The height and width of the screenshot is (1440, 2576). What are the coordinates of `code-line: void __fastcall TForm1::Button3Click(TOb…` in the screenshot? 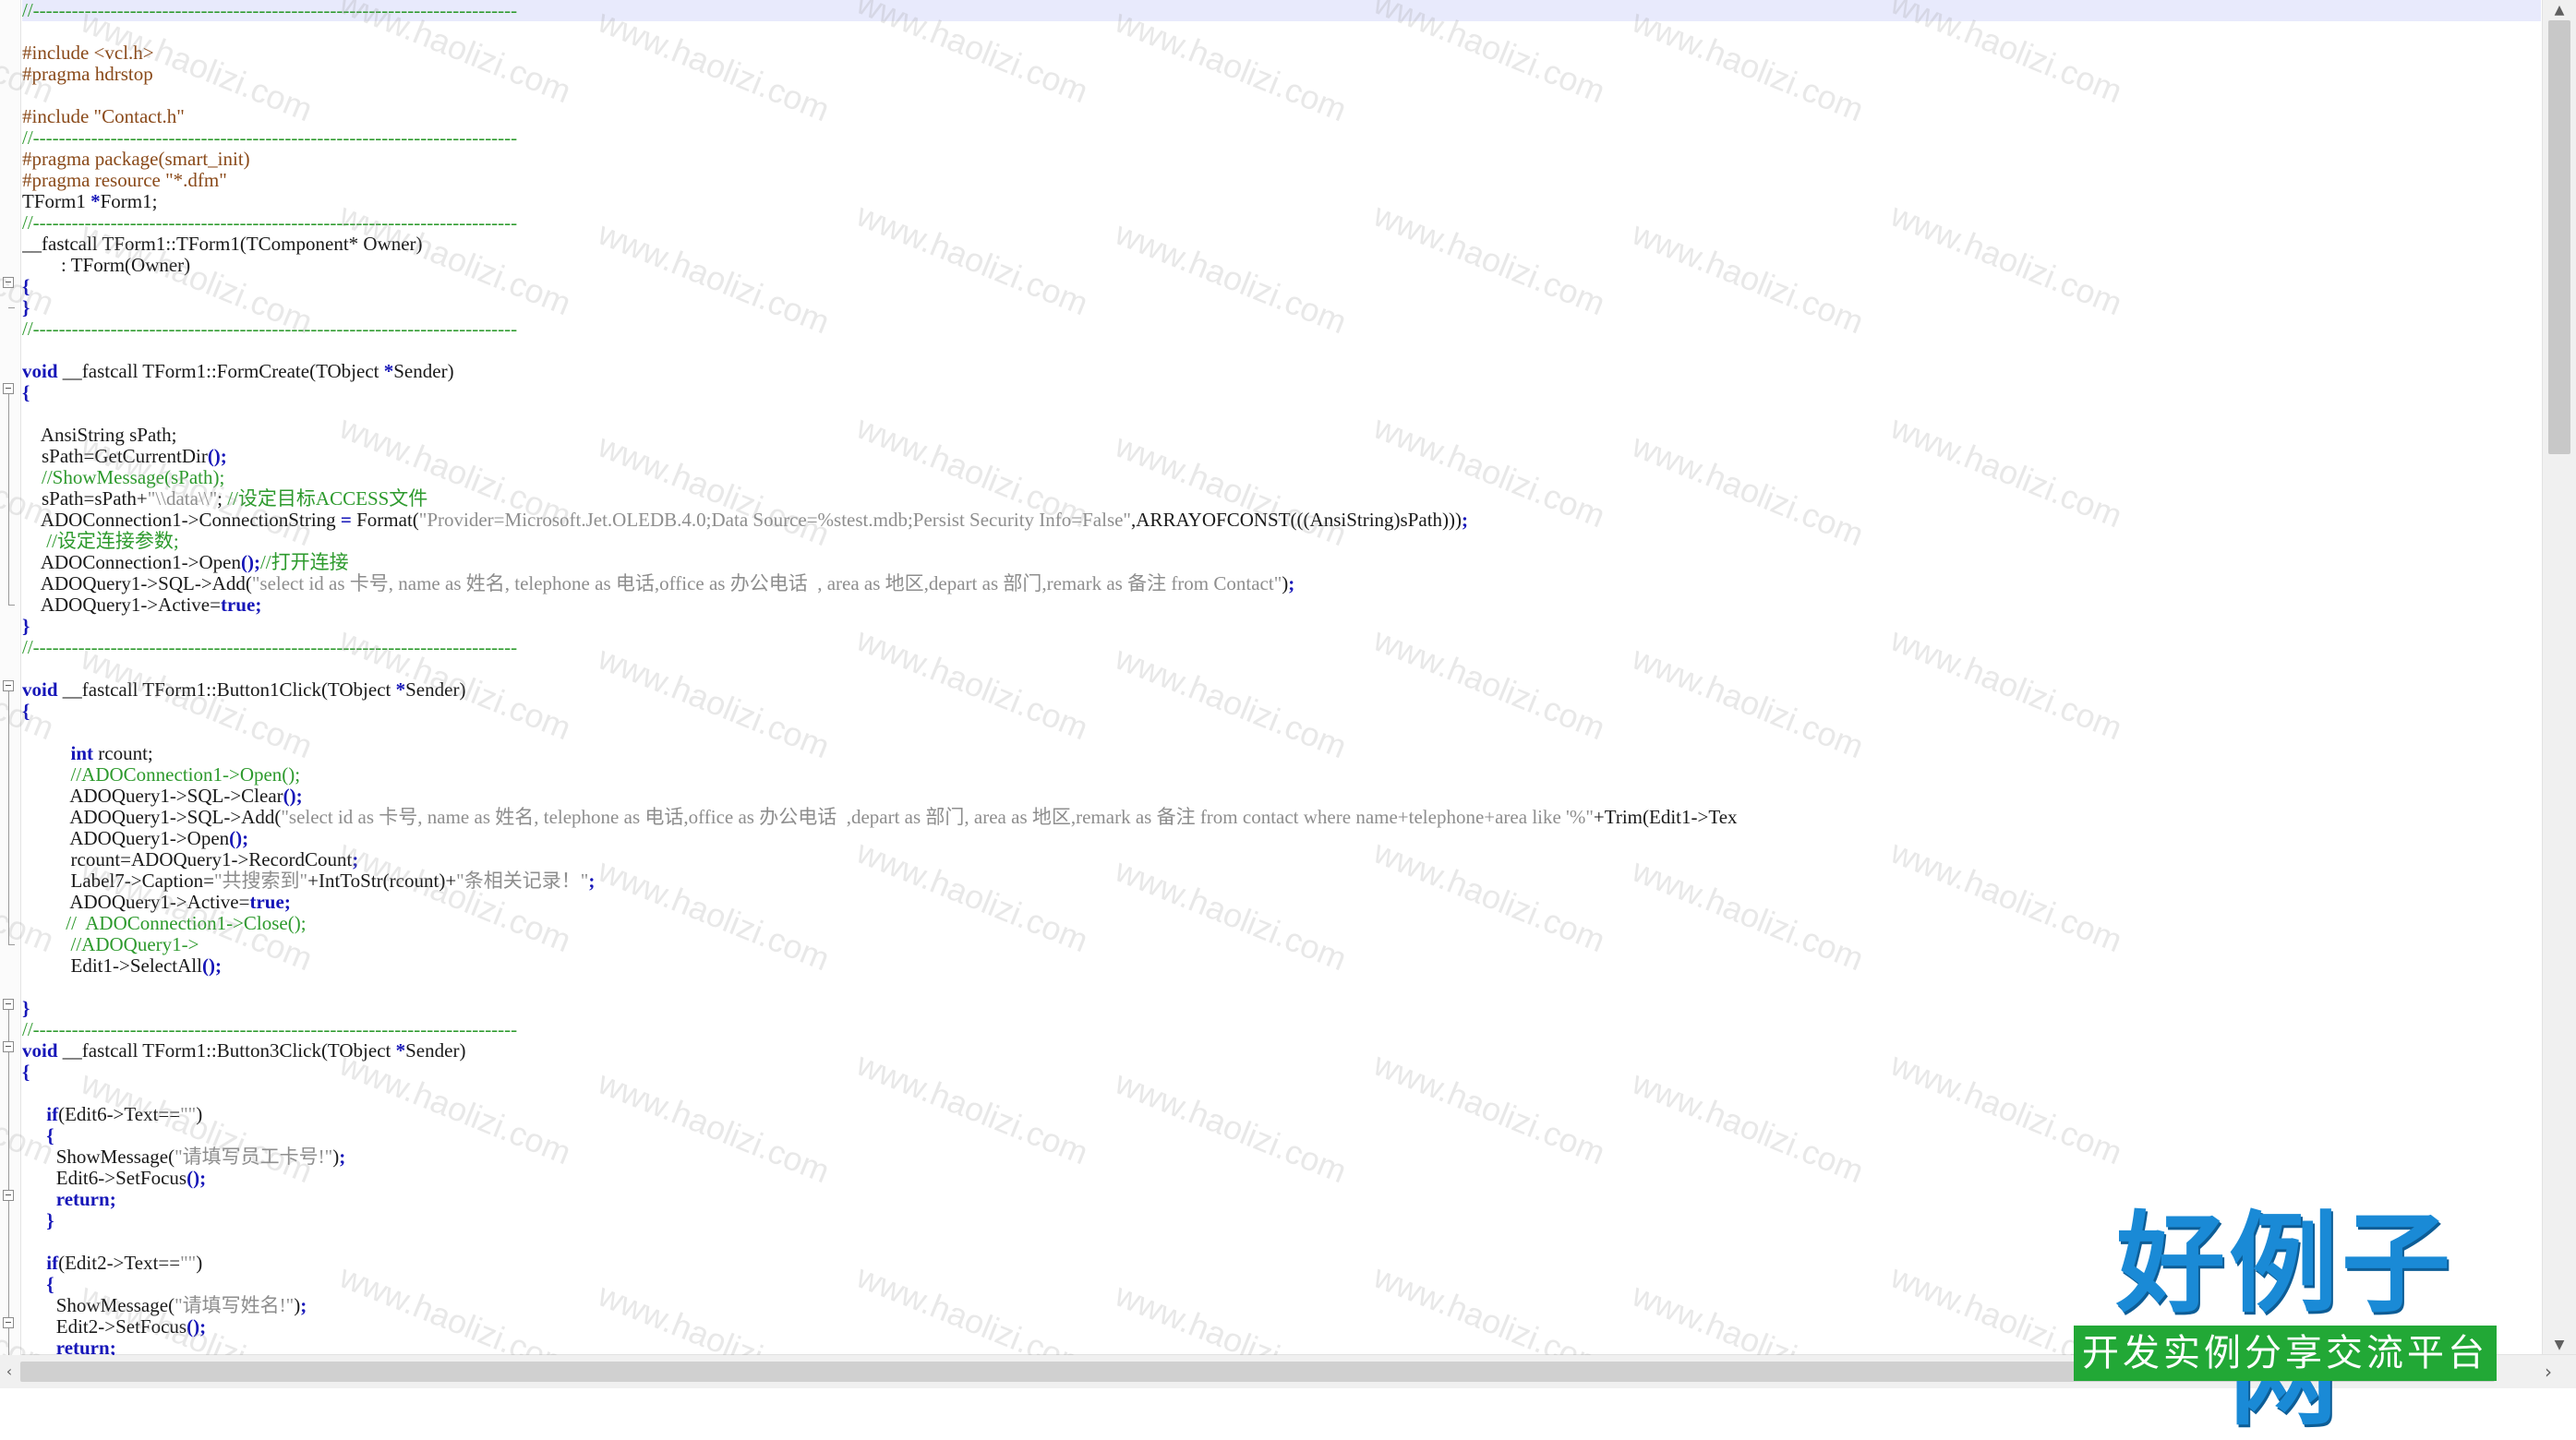 It's located at (1281, 1051).